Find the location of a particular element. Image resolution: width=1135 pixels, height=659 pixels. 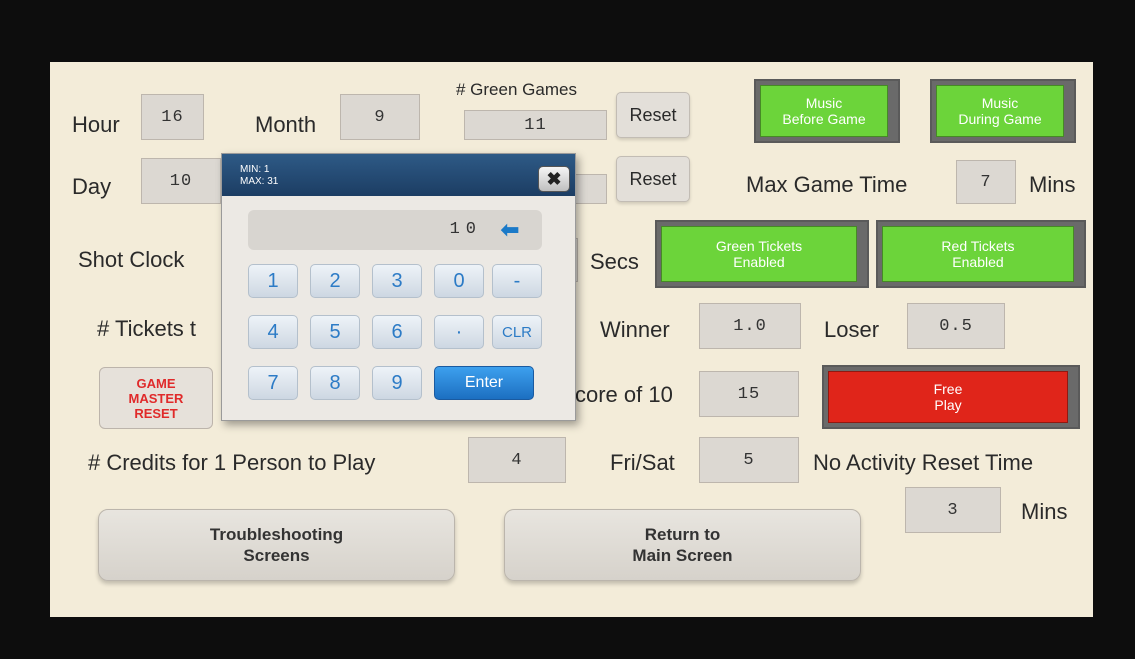

day-label: Day is located at coordinates (92, 186).